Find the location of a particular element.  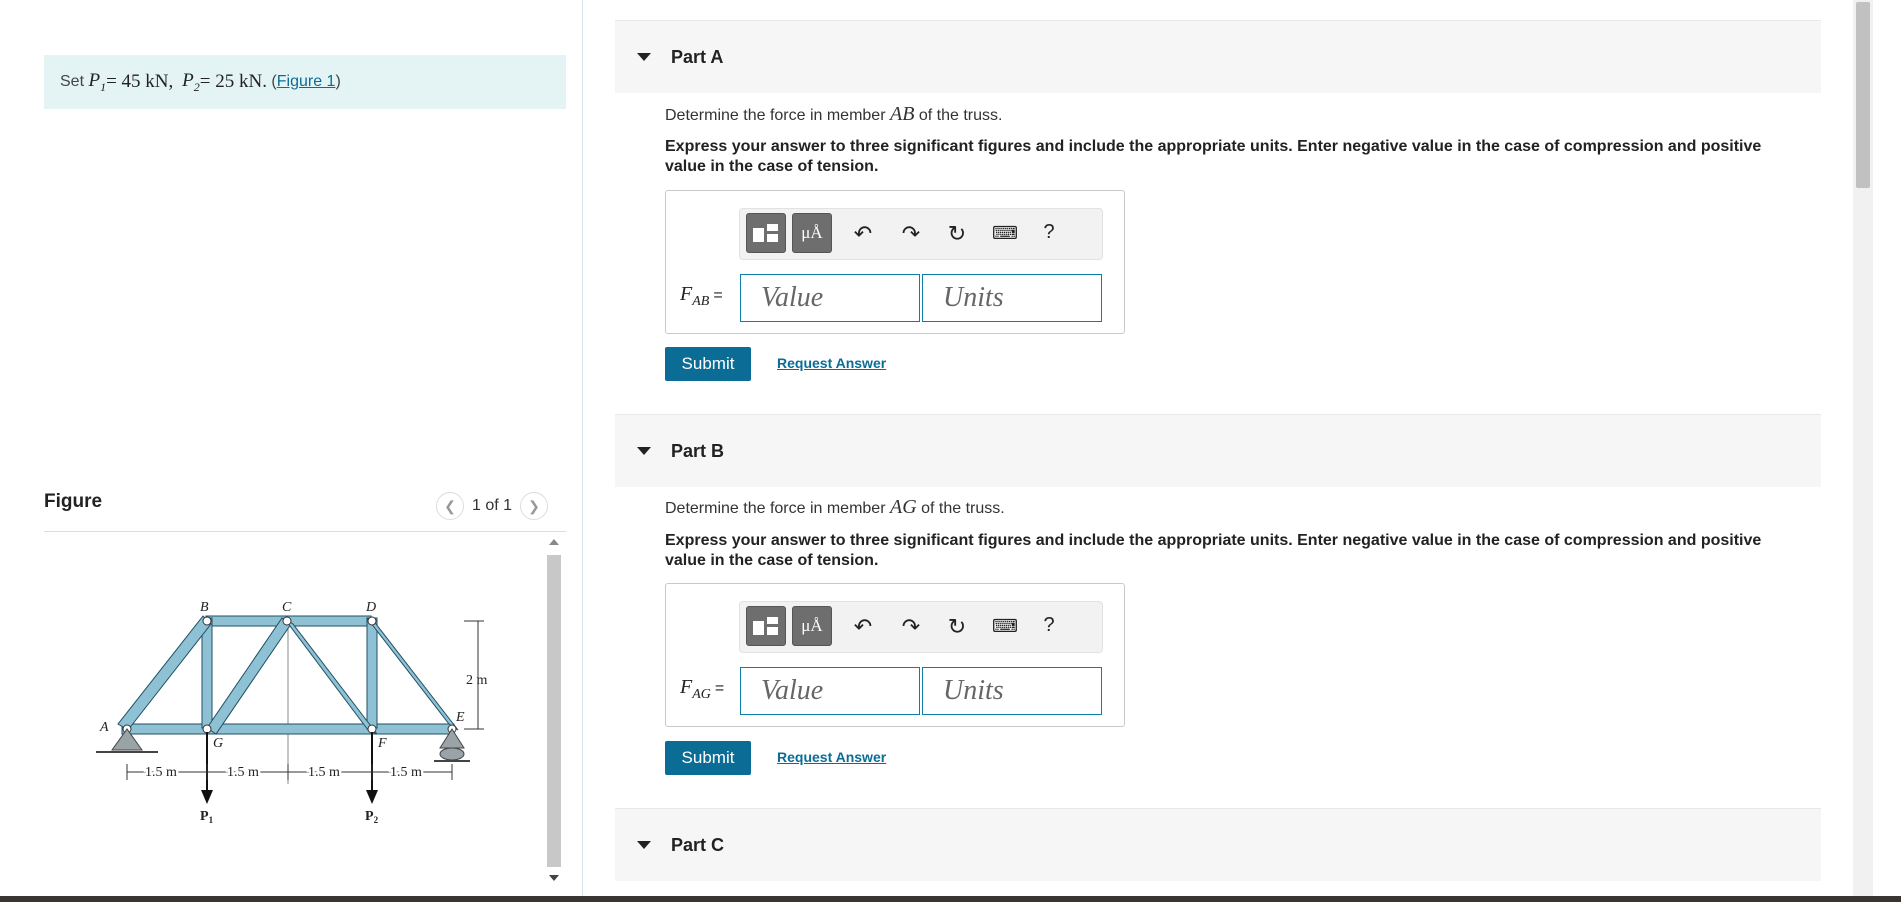

label-D: D is located at coordinates (370, 607).